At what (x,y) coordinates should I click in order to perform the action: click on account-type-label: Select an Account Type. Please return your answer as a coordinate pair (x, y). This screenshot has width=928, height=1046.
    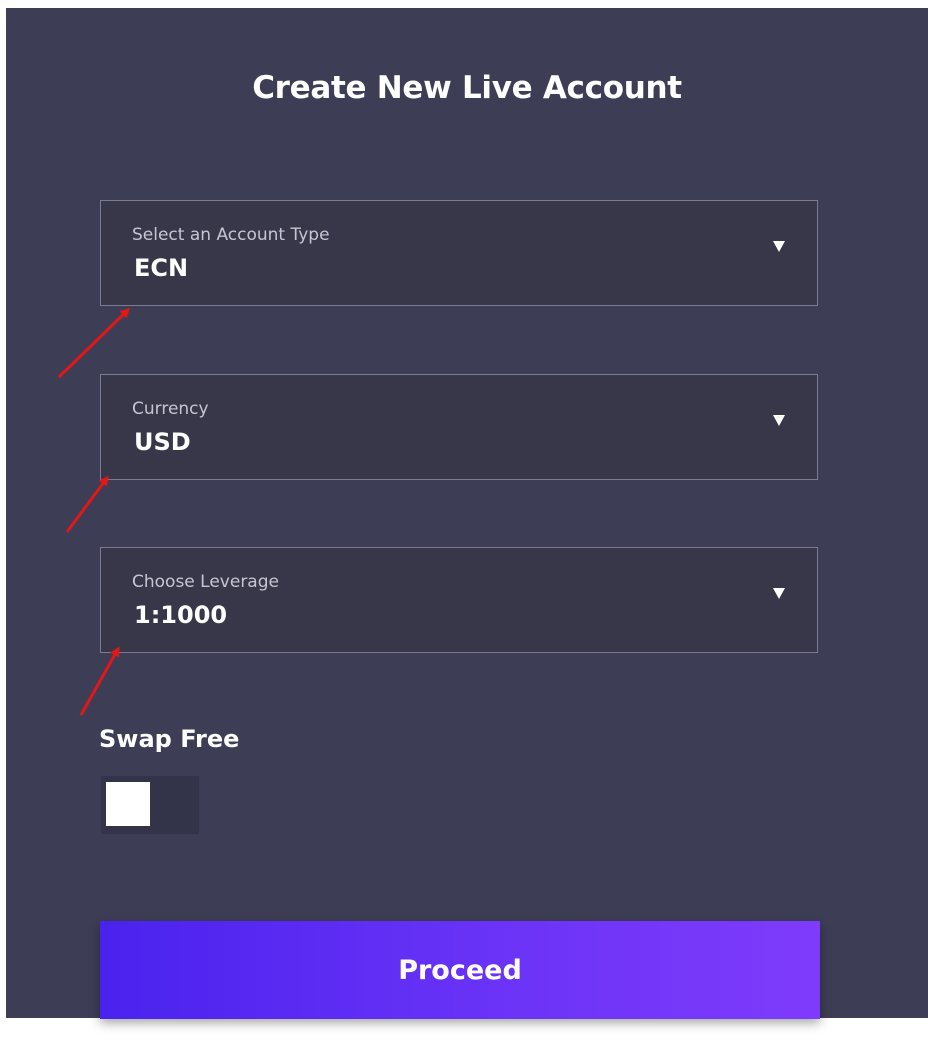
    Looking at the image, I should click on (231, 235).